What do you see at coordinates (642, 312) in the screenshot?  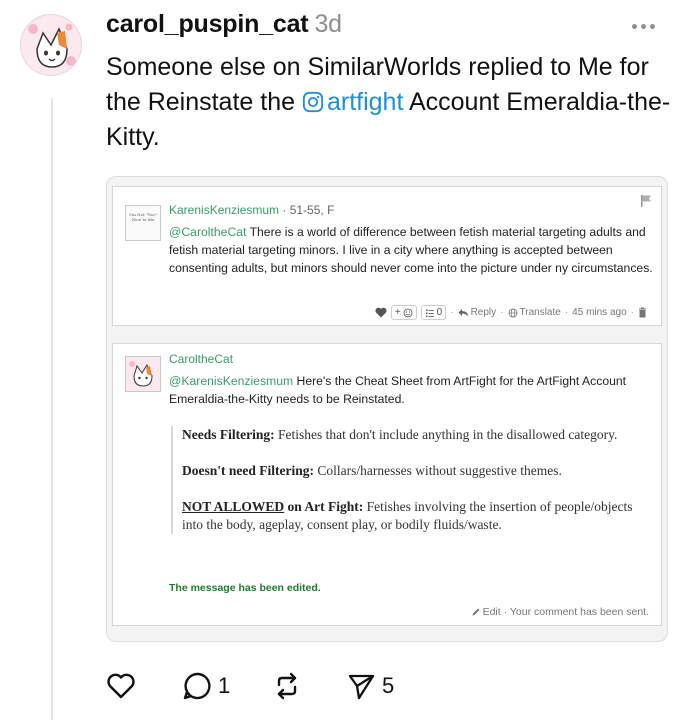 I see `trash-icon` at bounding box center [642, 312].